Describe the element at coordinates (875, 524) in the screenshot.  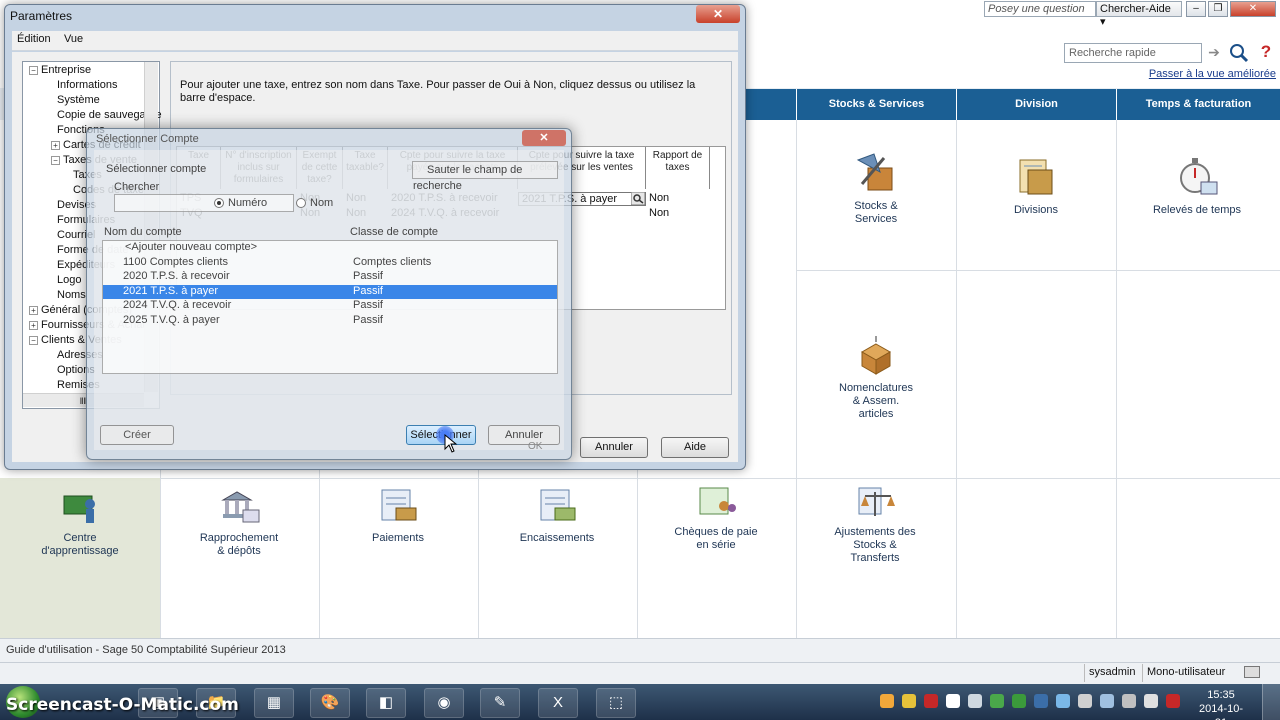
I see `task-inventory-adjustments: Ajustements des Stocks & Transferts` at that location.